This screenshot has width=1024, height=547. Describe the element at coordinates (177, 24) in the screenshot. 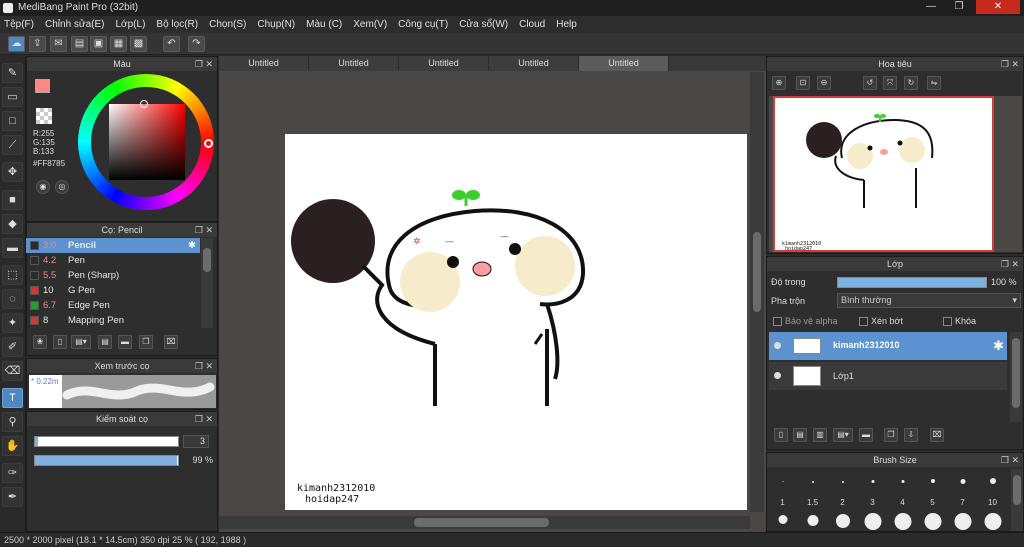

I see `menu-filter: Bộ lọc(R)` at that location.